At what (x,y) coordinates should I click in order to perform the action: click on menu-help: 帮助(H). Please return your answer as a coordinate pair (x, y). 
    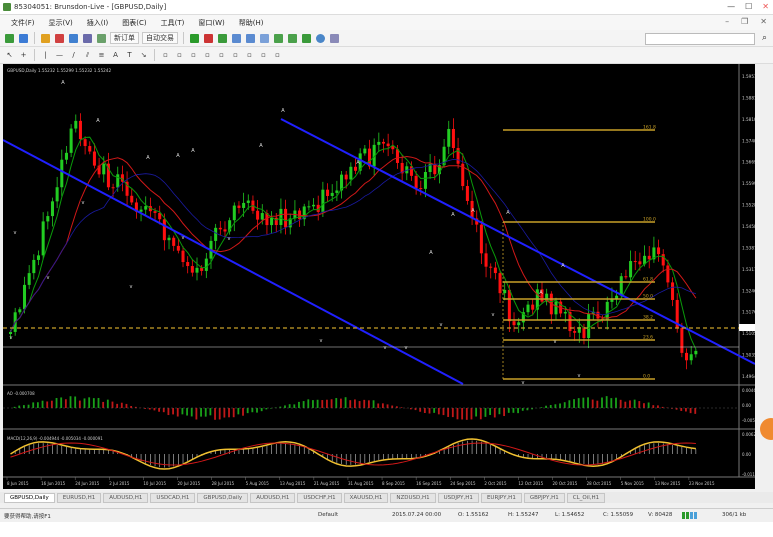
    Looking at the image, I should click on (251, 23).